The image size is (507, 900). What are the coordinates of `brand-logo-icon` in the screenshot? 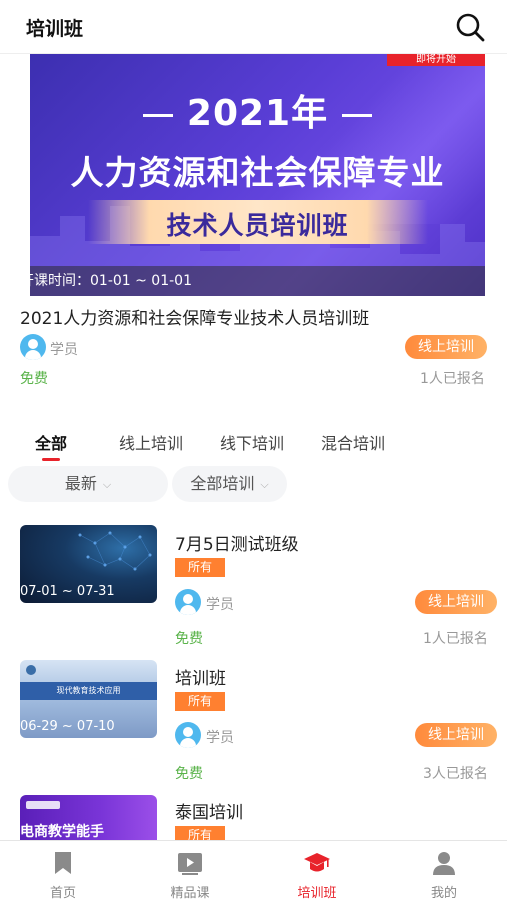 It's located at (43, 805).